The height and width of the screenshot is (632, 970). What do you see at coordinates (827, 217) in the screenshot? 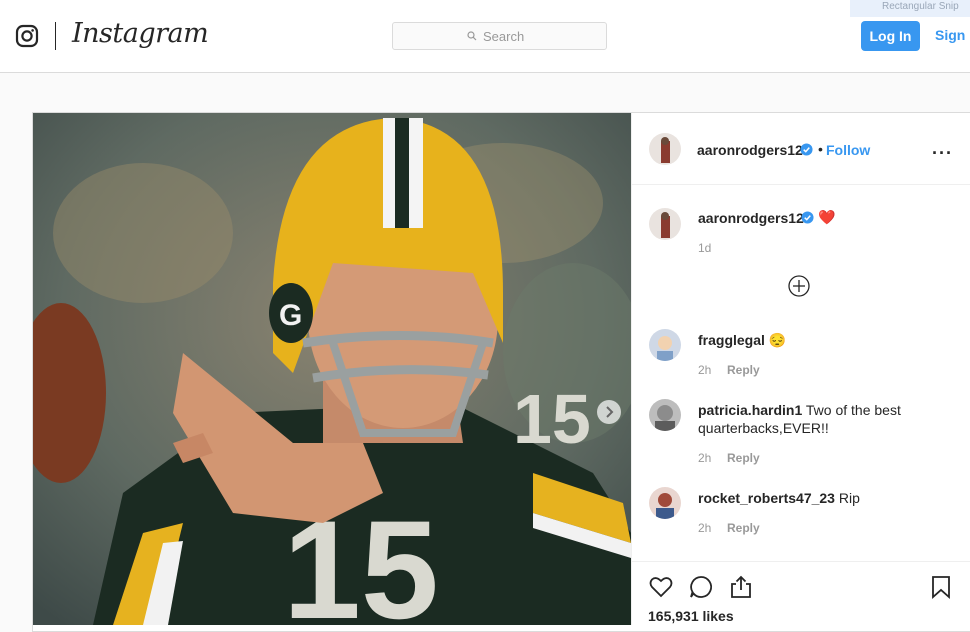
I see `caption-heart-emoji: ❤️` at bounding box center [827, 217].